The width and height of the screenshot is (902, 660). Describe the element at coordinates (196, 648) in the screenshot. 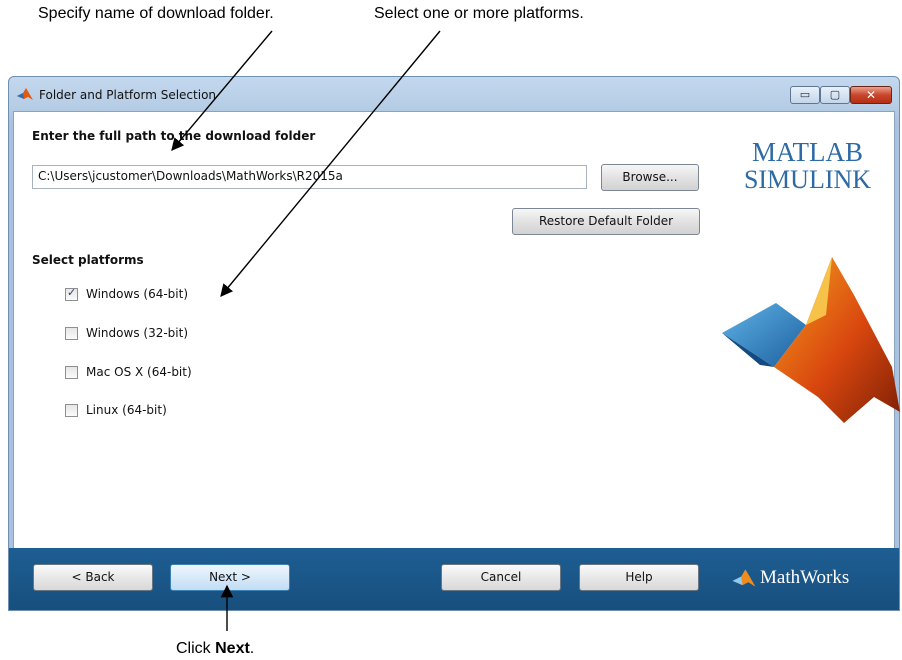

I see `annotation-click-prefix: Click` at that location.